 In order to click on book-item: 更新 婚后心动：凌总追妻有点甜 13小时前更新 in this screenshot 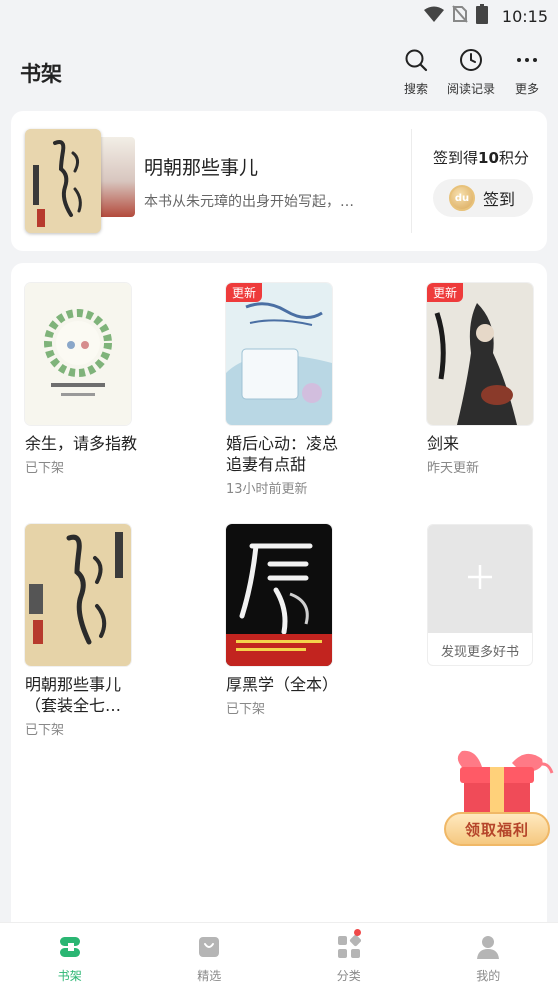, I will do `click(291, 390)`.